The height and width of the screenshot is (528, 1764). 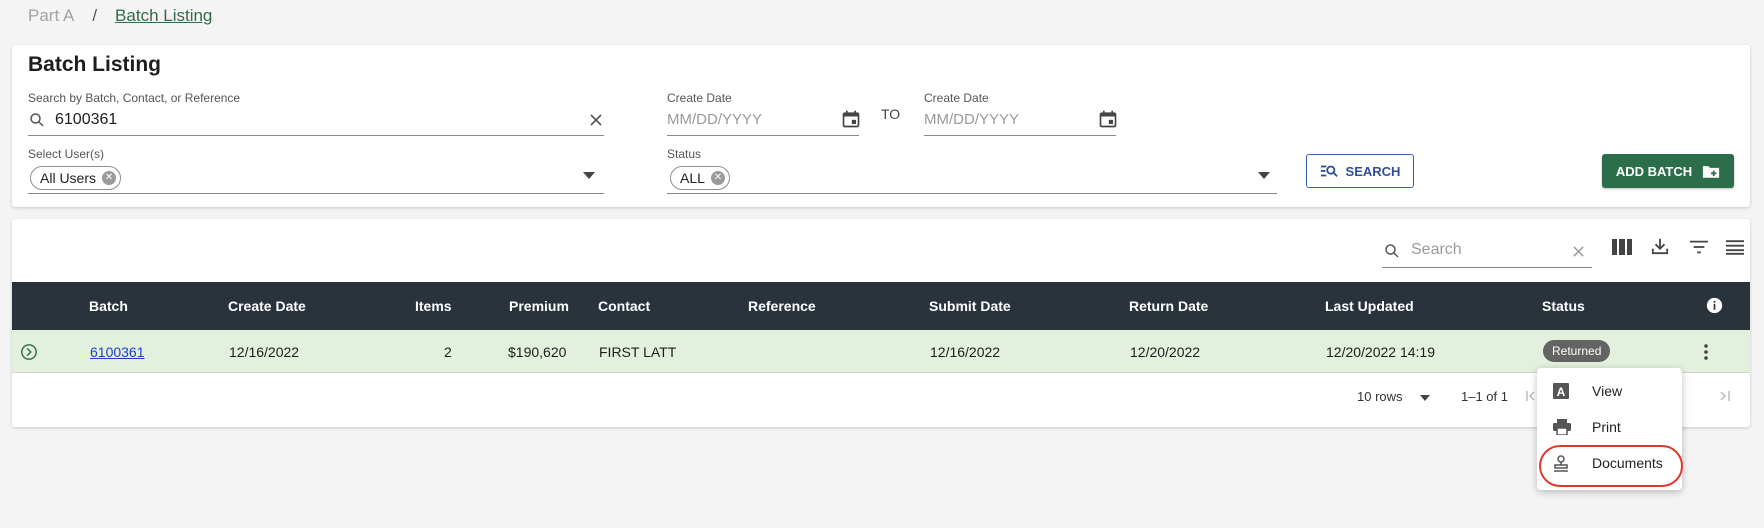 What do you see at coordinates (714, 119) in the screenshot?
I see `create-date-from-input: MM/DD/YYYY` at bounding box center [714, 119].